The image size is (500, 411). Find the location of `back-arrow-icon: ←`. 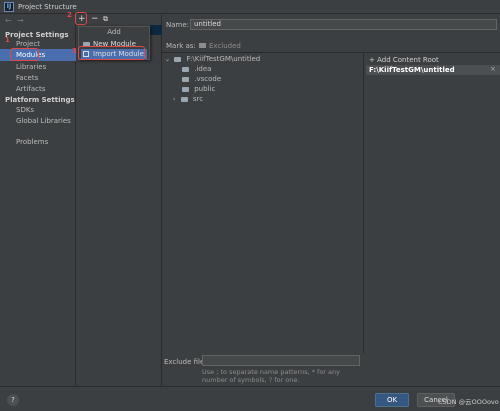

back-arrow-icon: ← is located at coordinates (8, 20).